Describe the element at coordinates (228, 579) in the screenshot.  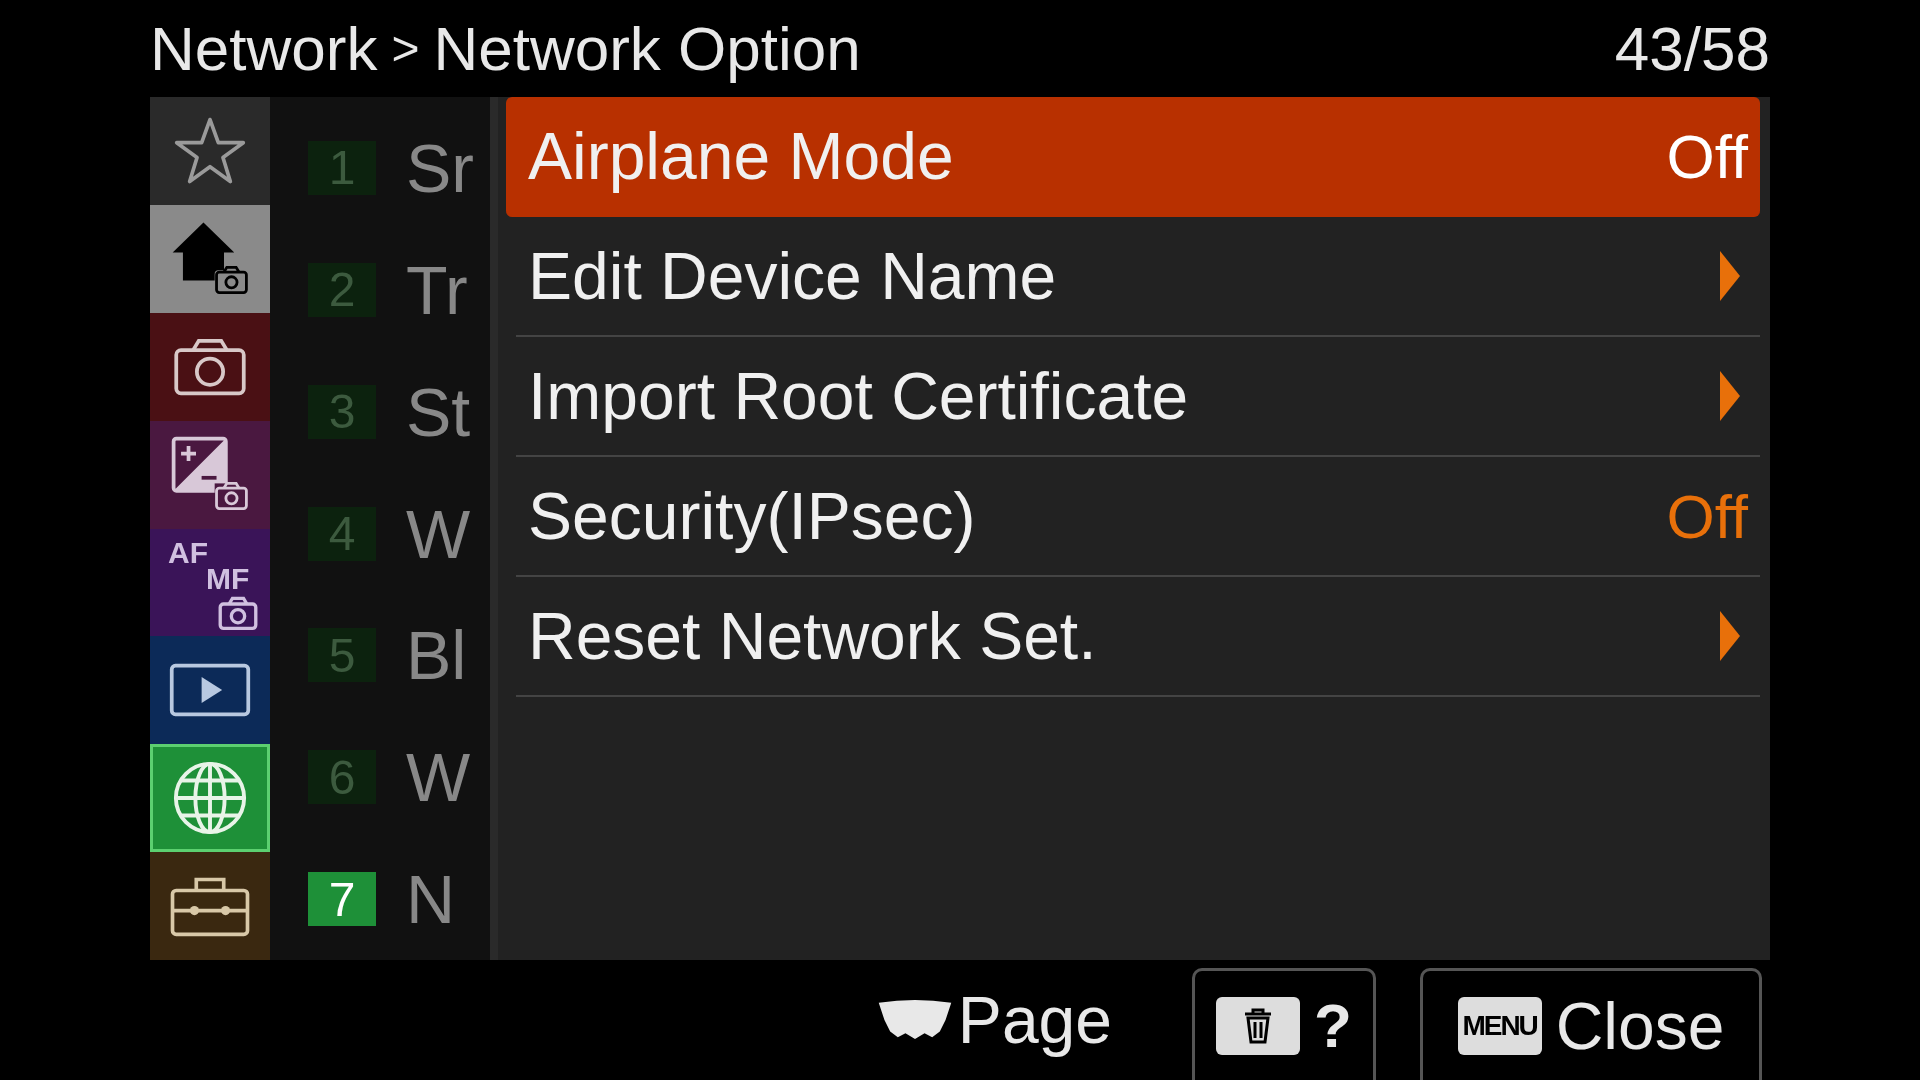
I see `focus-label: MF` at that location.